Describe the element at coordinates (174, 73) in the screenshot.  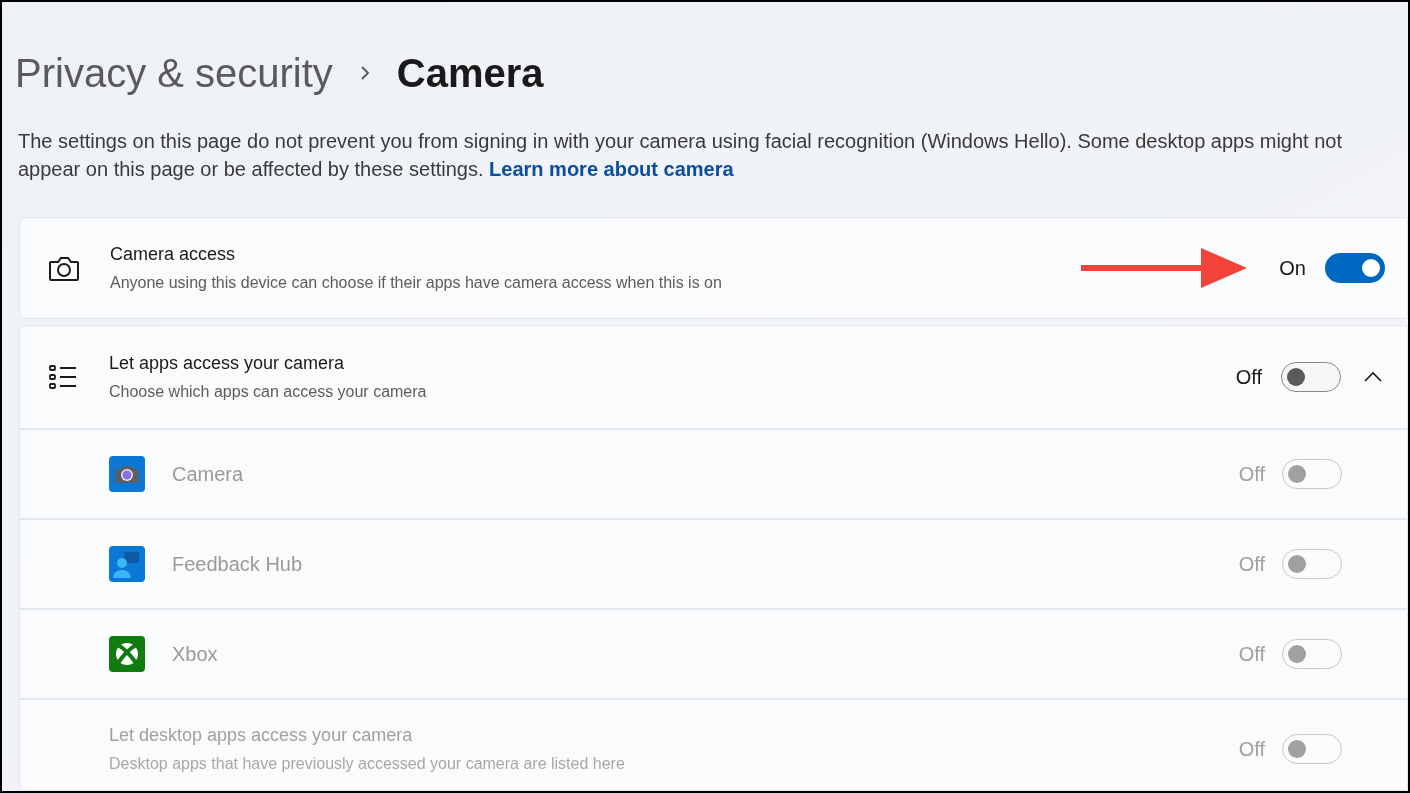
I see `breadcrumb-link: Privacy & security` at that location.